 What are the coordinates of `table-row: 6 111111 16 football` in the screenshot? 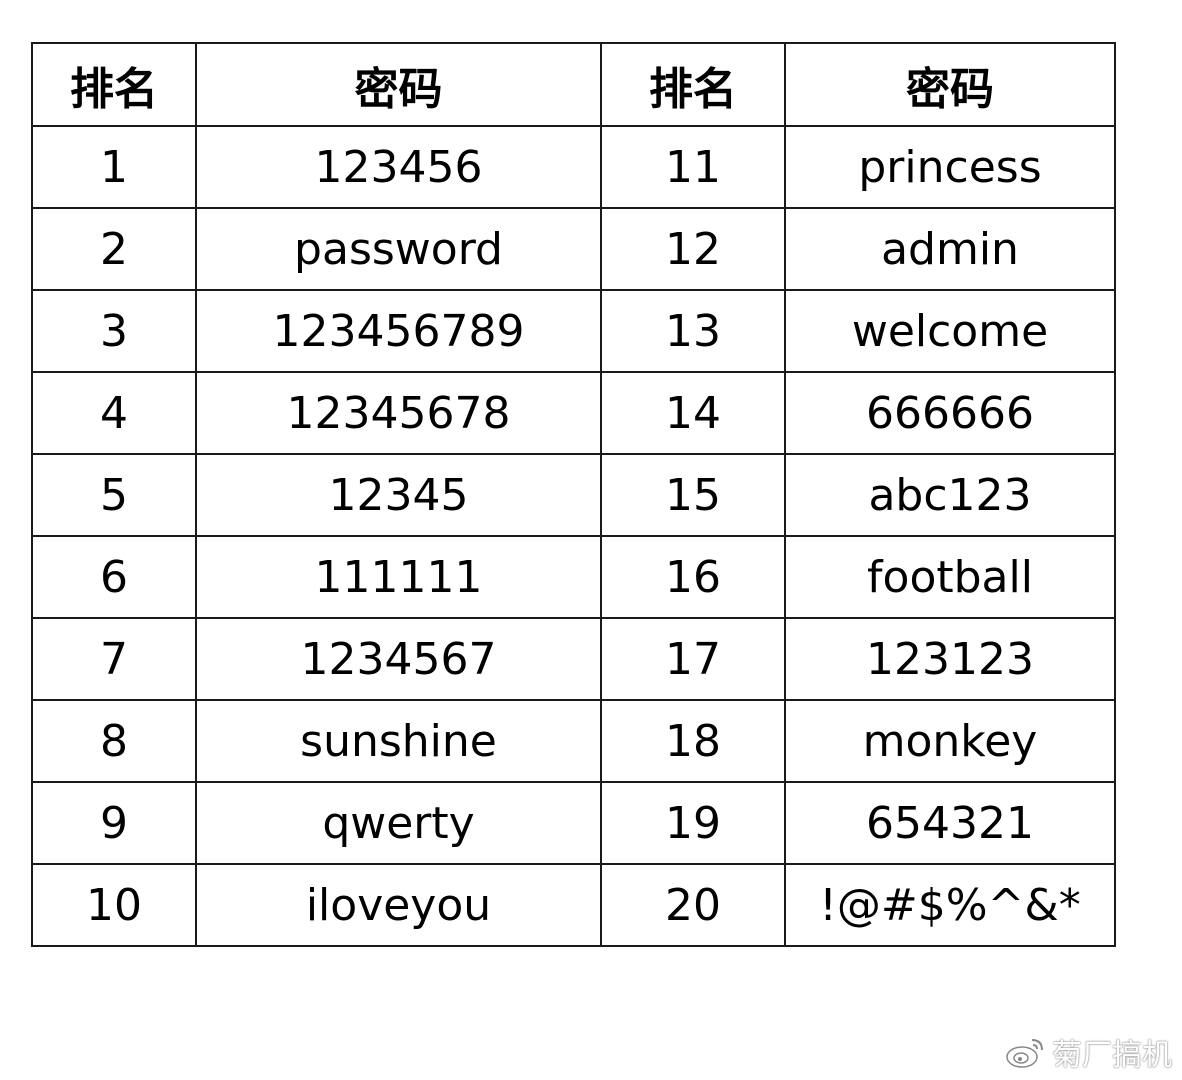 It's located at (573, 577).